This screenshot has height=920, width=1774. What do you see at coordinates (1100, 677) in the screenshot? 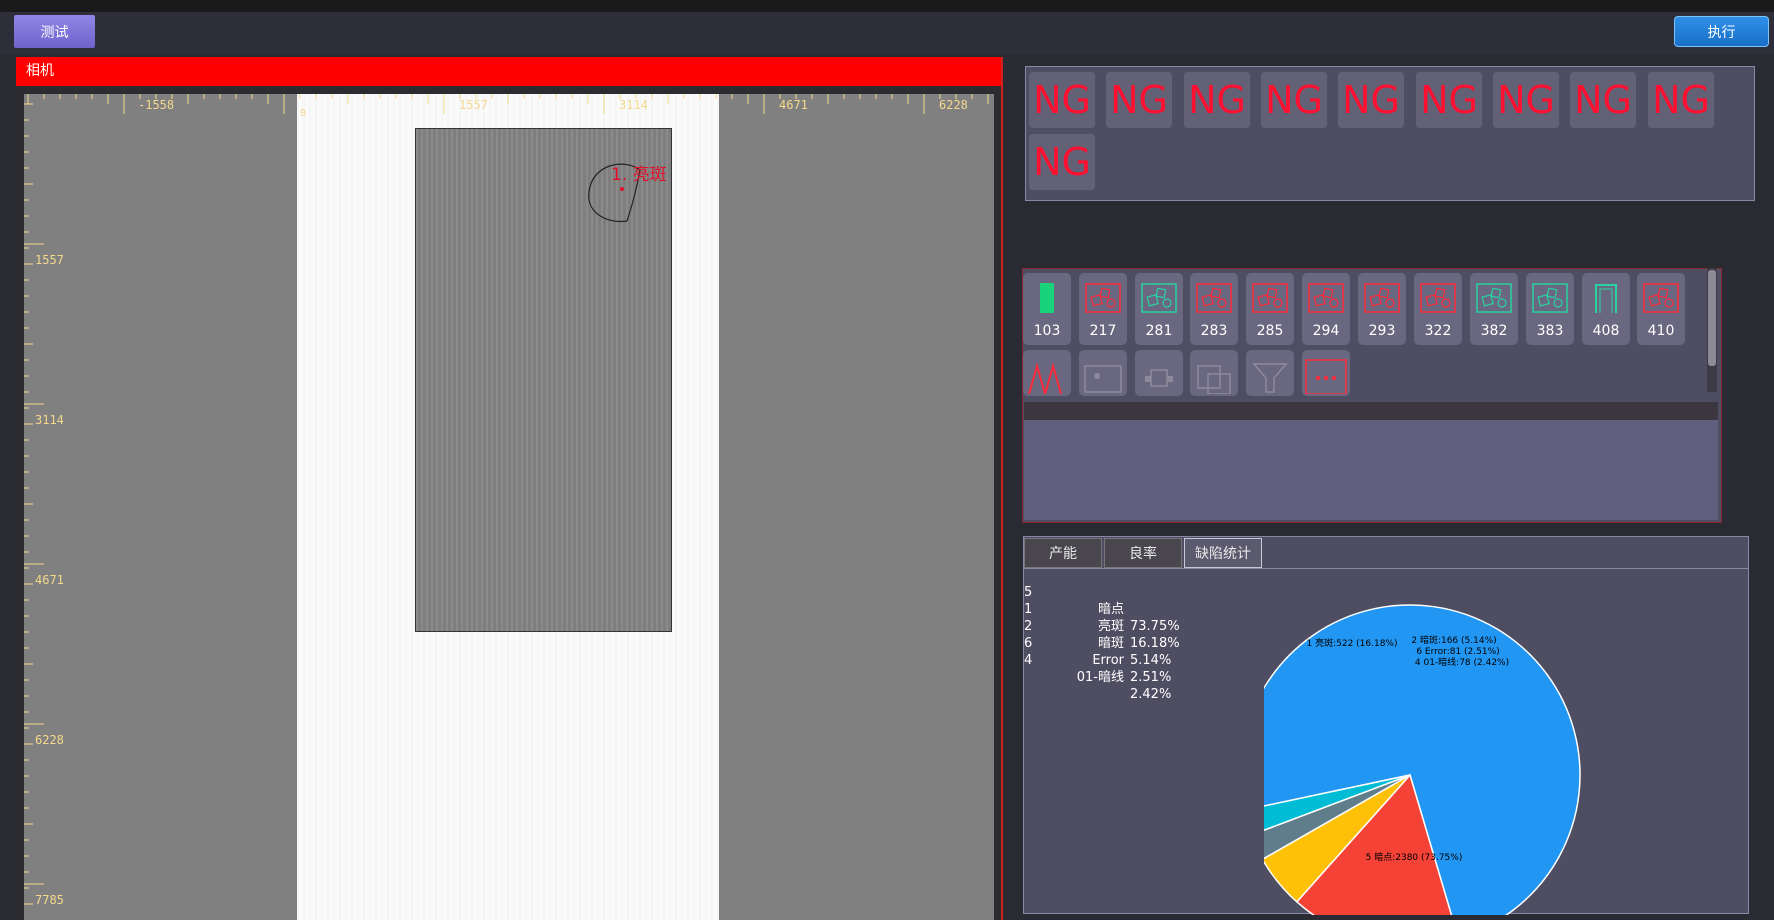
I see `legend-name: 01-暗线` at bounding box center [1100, 677].